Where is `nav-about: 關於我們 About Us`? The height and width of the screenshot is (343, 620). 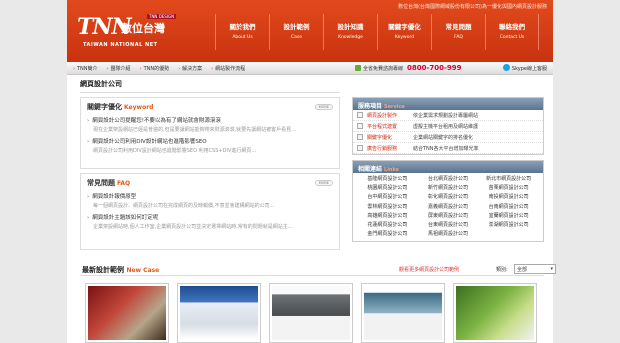 nav-about: 關於我們 About Us is located at coordinates (242, 32).